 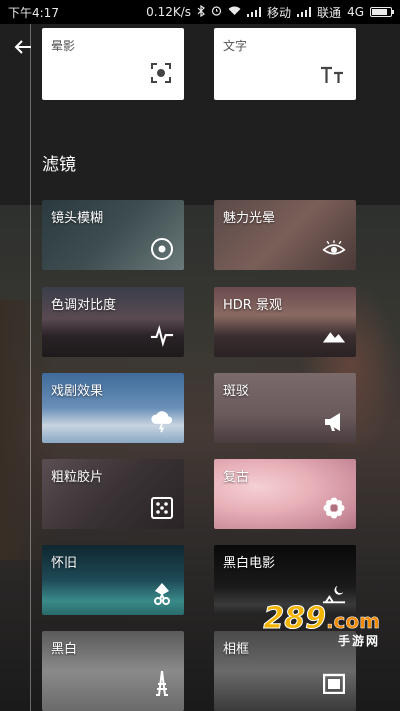 What do you see at coordinates (113, 494) in the screenshot?
I see `filter-grainy-film: 粗粒胶片` at bounding box center [113, 494].